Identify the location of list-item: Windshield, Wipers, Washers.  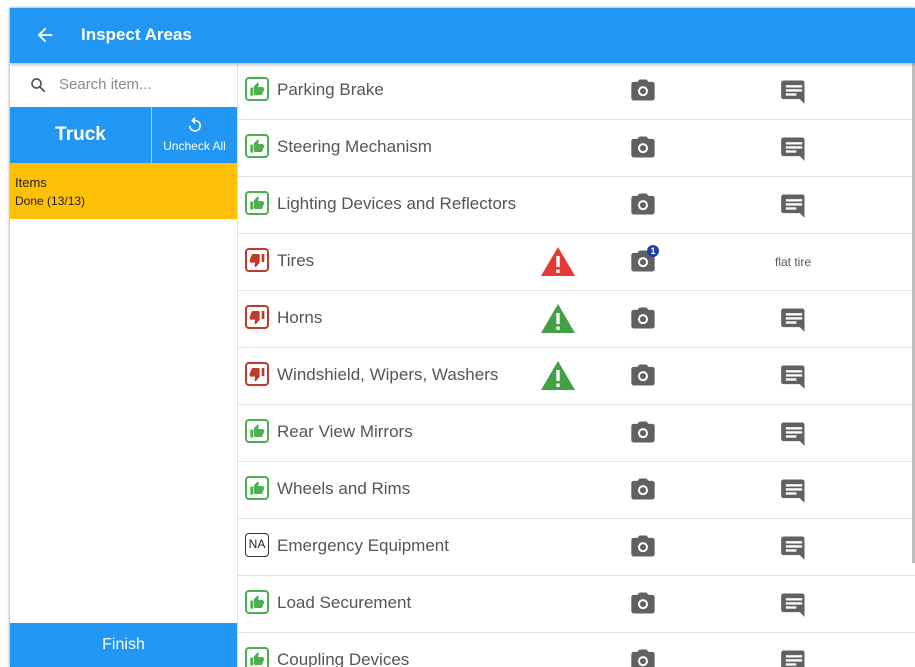
(576, 376).